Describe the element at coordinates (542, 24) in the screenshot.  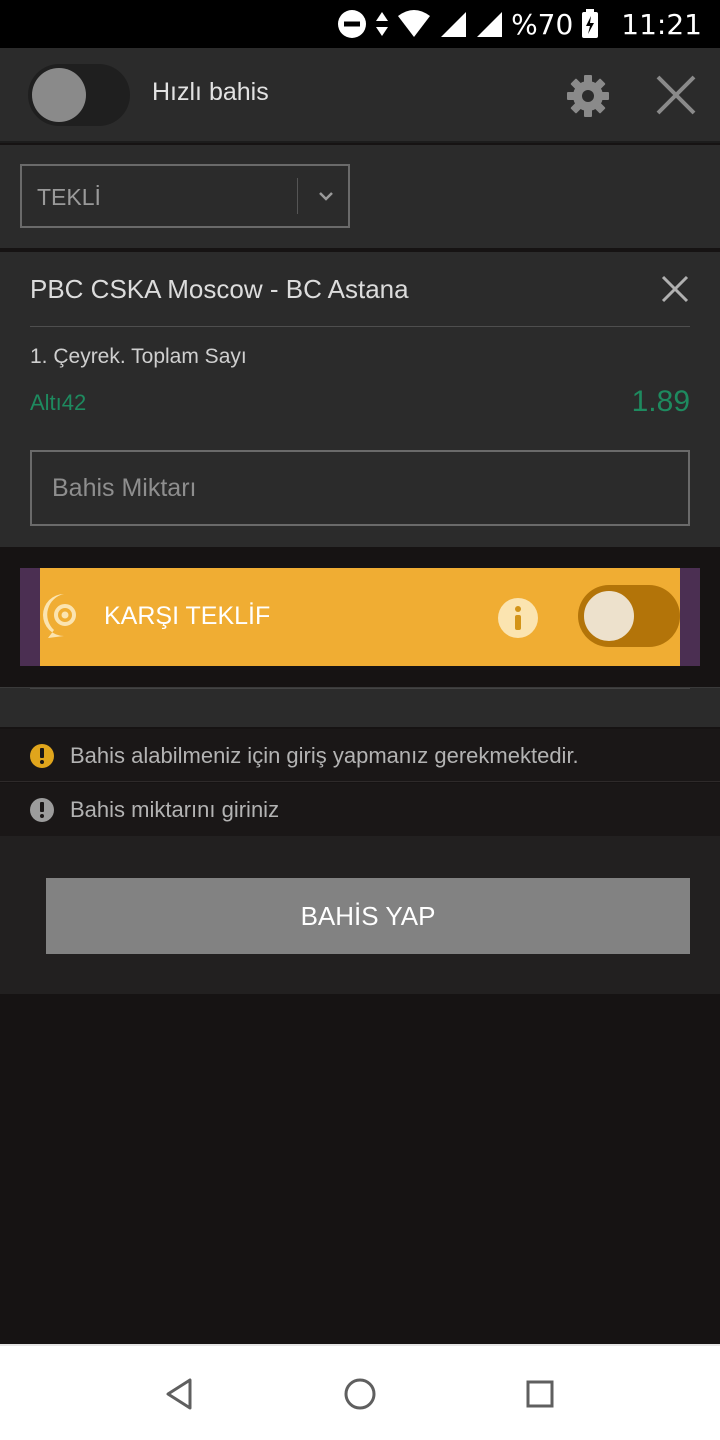
I see `battery-percent: %70` at that location.